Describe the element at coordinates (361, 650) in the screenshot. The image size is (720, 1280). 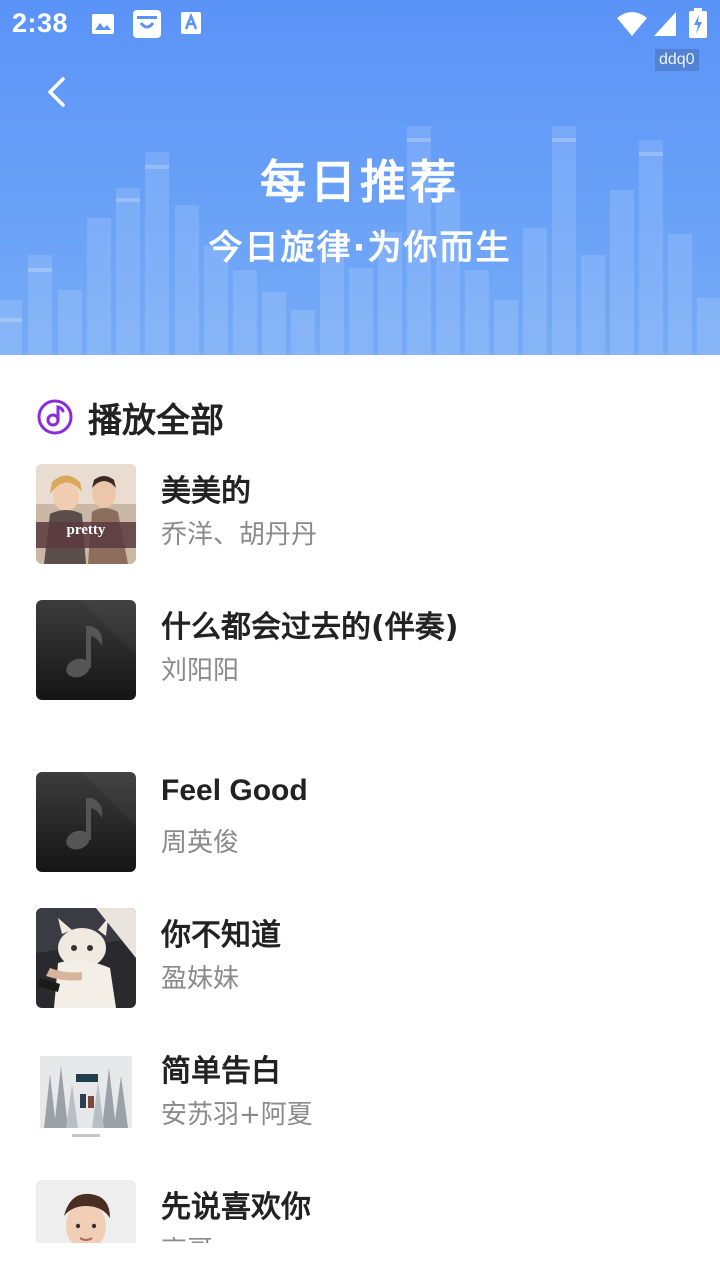
I see `song-item: 什么都会过去的(伴奏) 刘阳阳` at that location.